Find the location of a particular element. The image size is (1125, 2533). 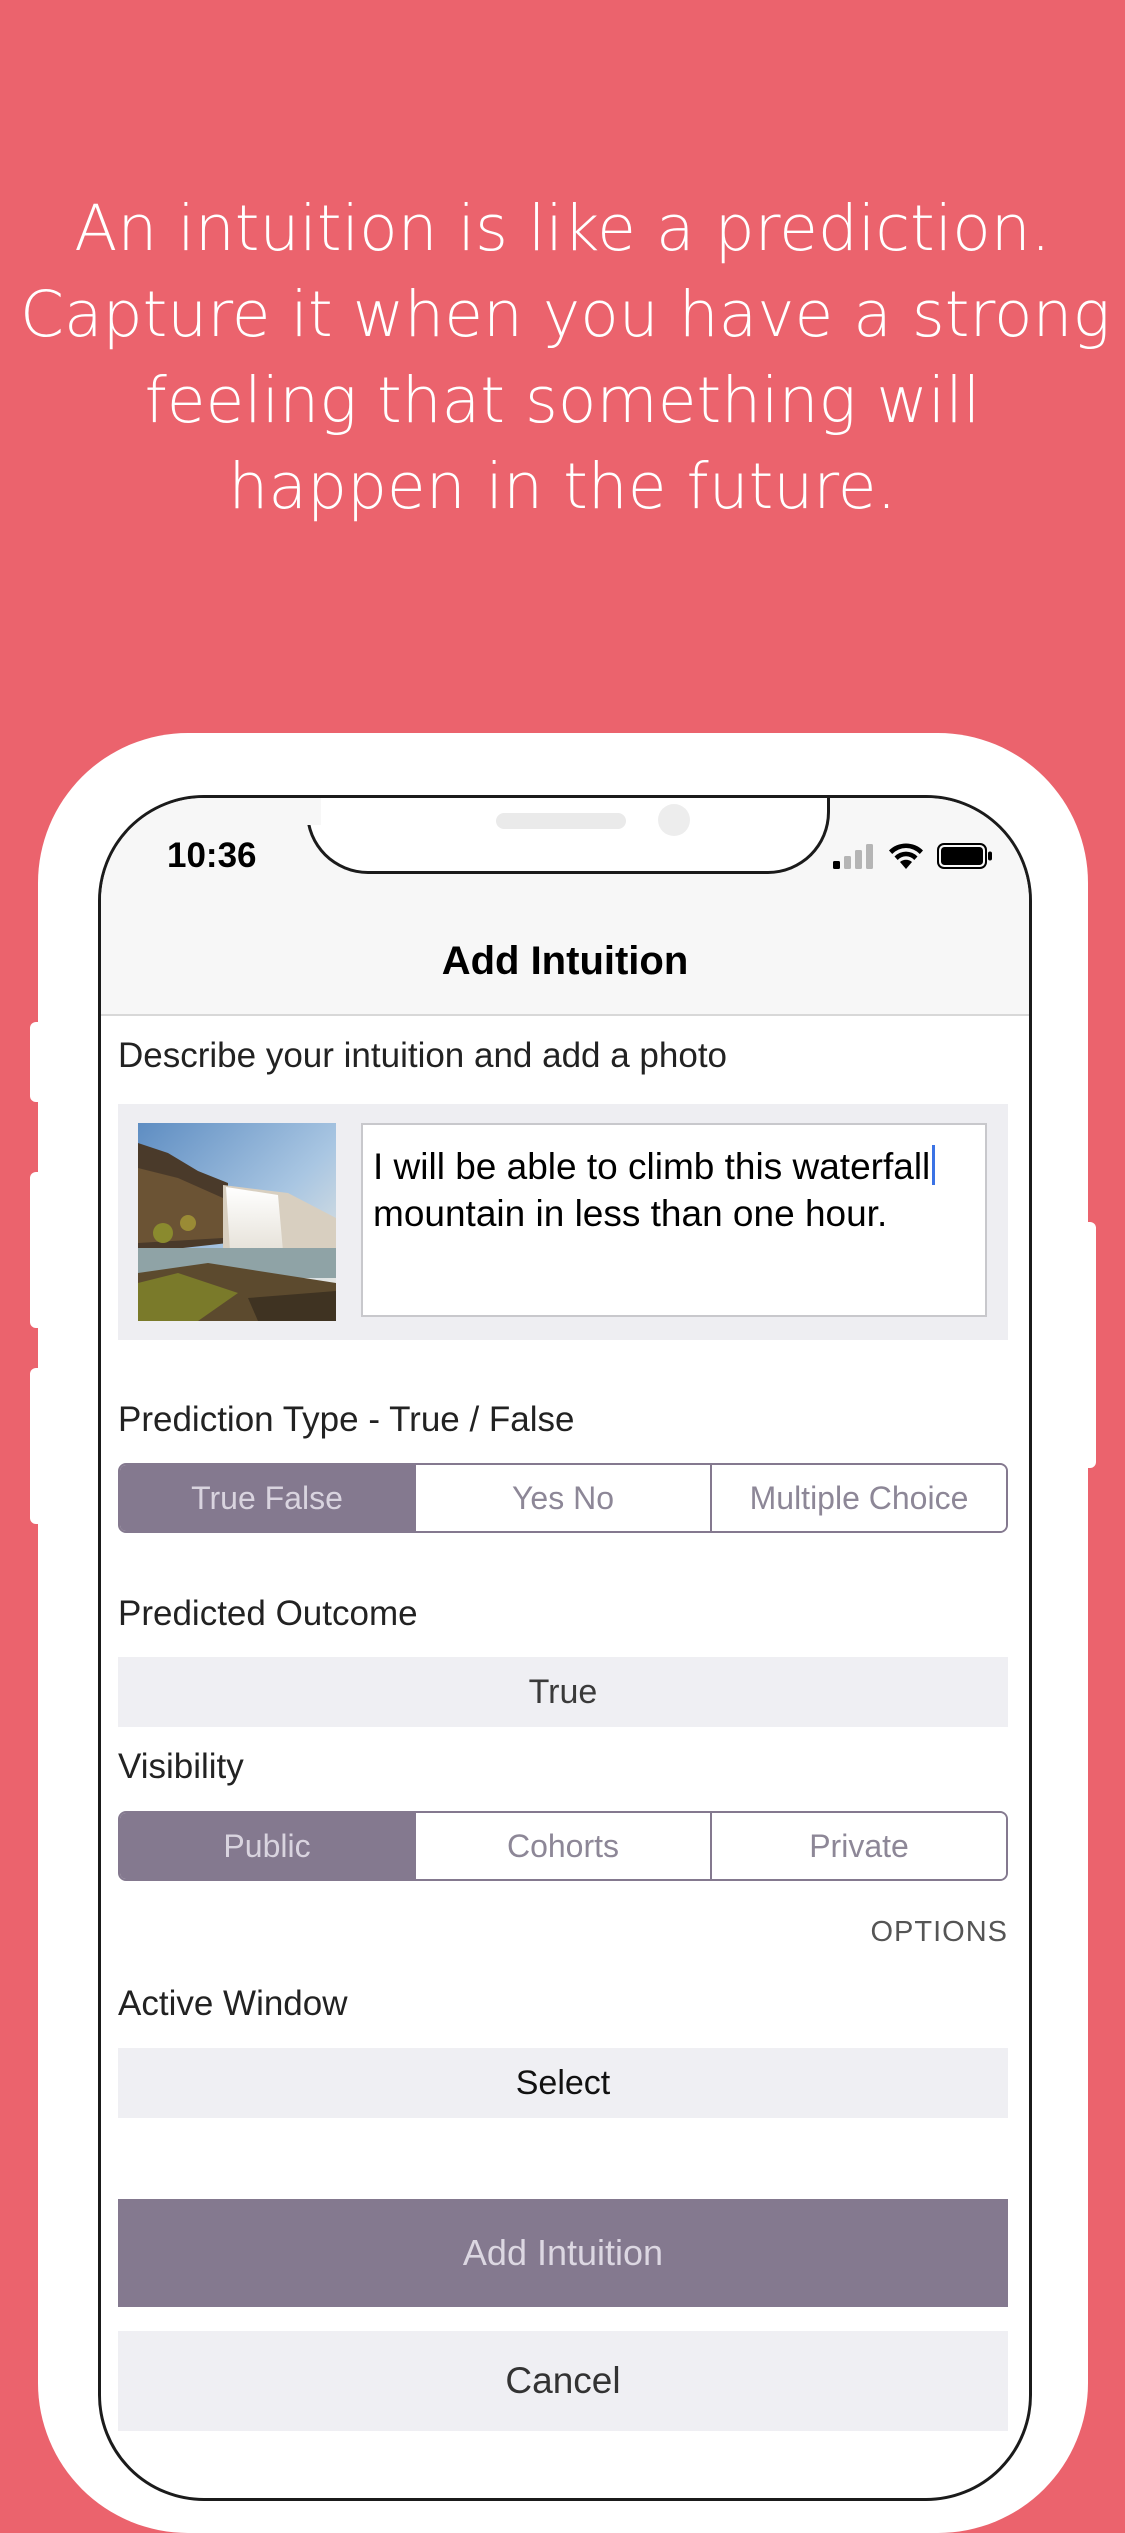

segment-true-false: True False is located at coordinates (267, 1498).